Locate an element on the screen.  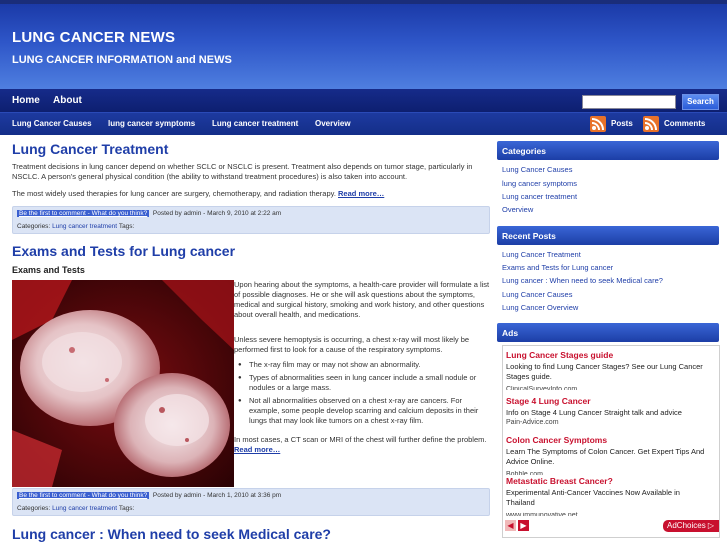
ad-url: Pain-Advice.com is located at coordinates (532, 422).